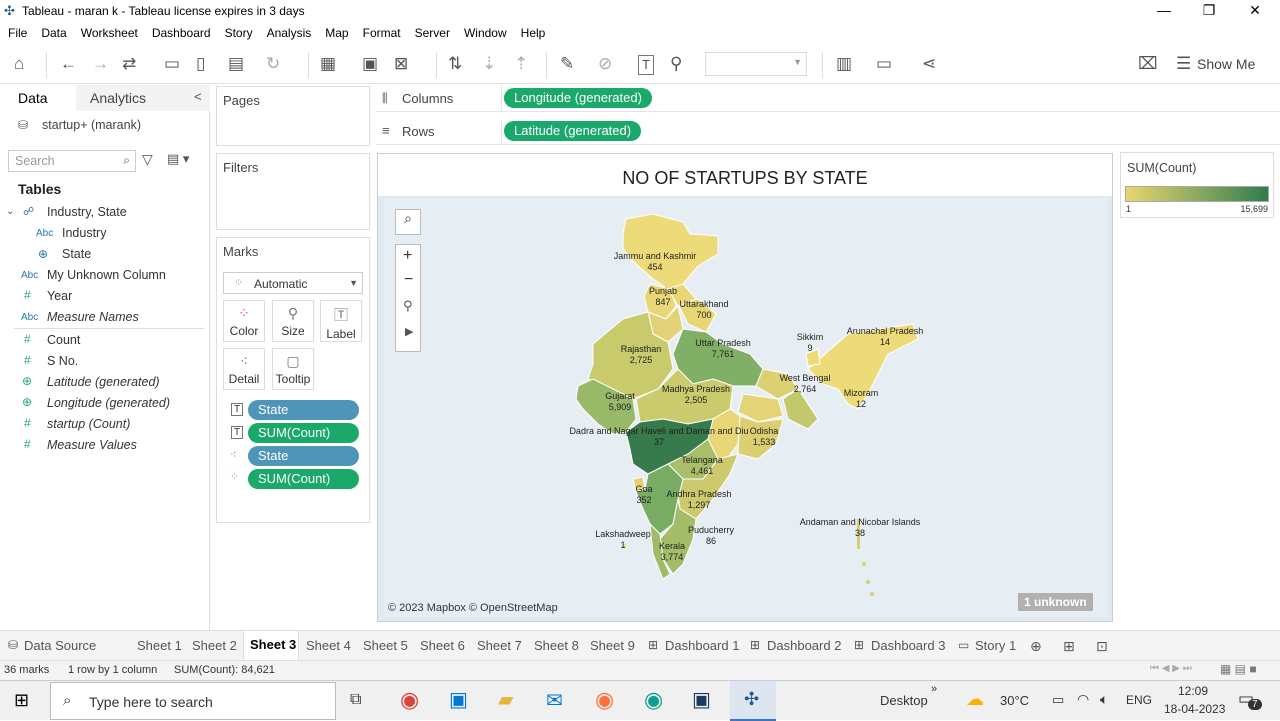  I want to click on duplicate-icon: ▣, so click(370, 64).